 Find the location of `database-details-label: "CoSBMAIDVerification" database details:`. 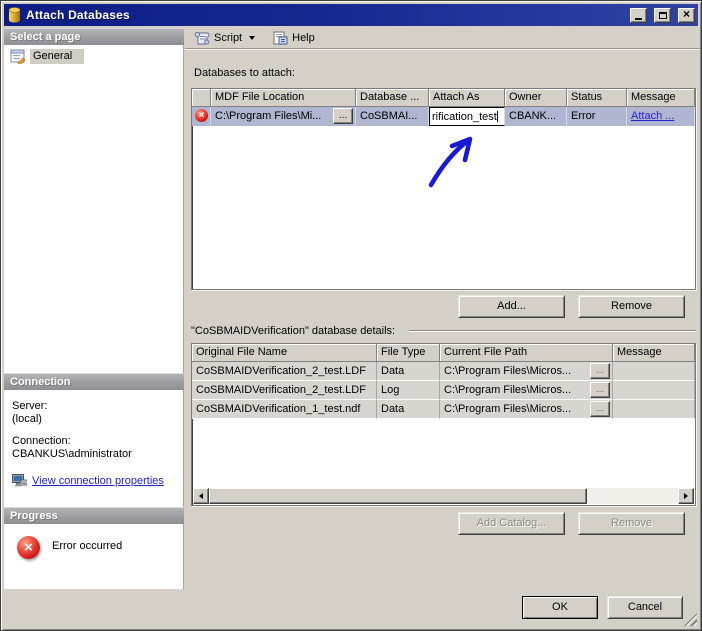

database-details-label: "CoSBMAIDVerification" database details: is located at coordinates (293, 331).